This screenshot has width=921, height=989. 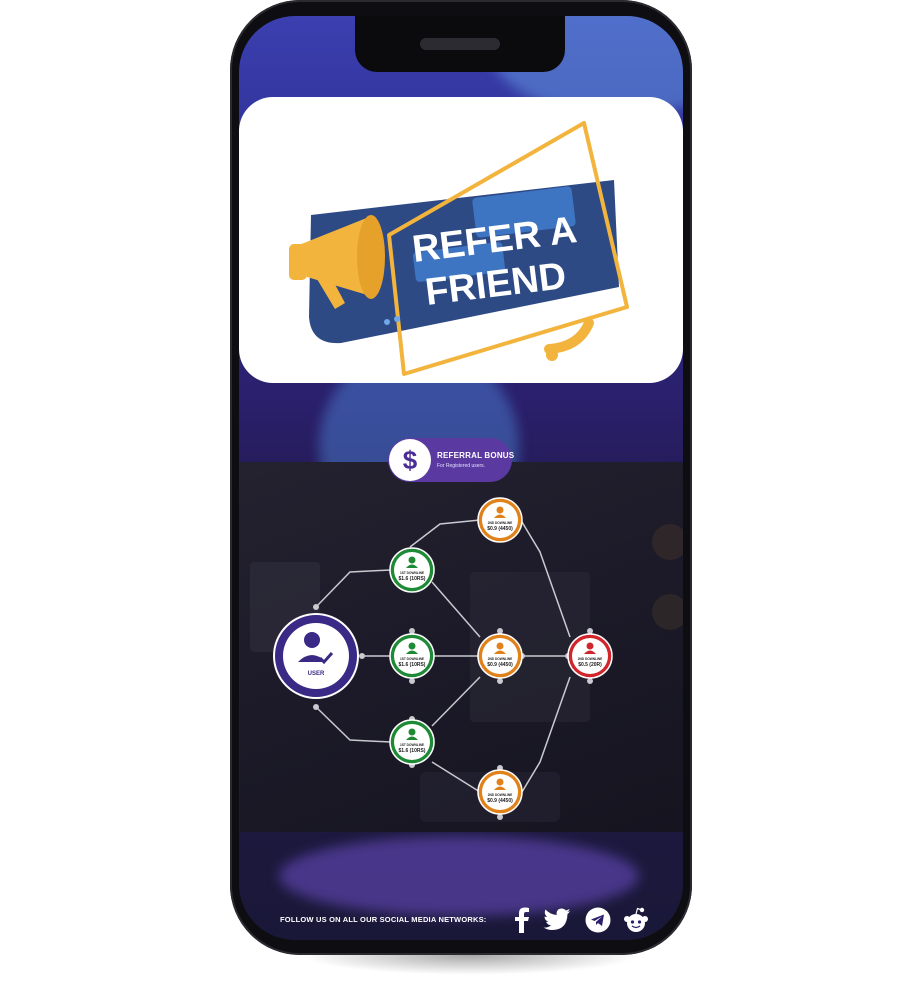 I want to click on facebook-icon, so click(x=522, y=920).